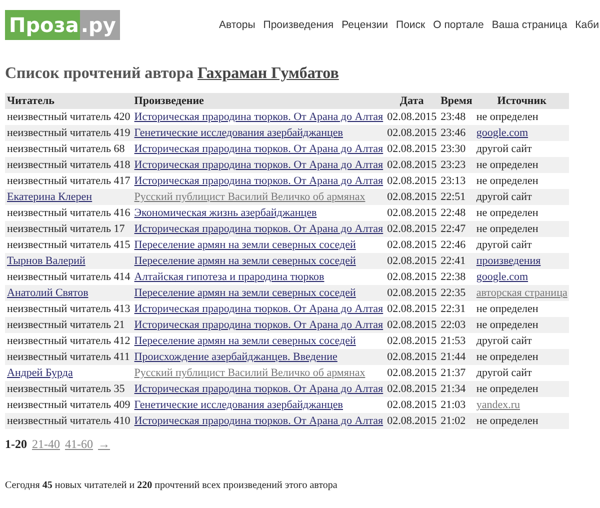 This screenshot has width=600, height=508. What do you see at coordinates (458, 26) in the screenshot?
I see `nav-link: О портале` at bounding box center [458, 26].